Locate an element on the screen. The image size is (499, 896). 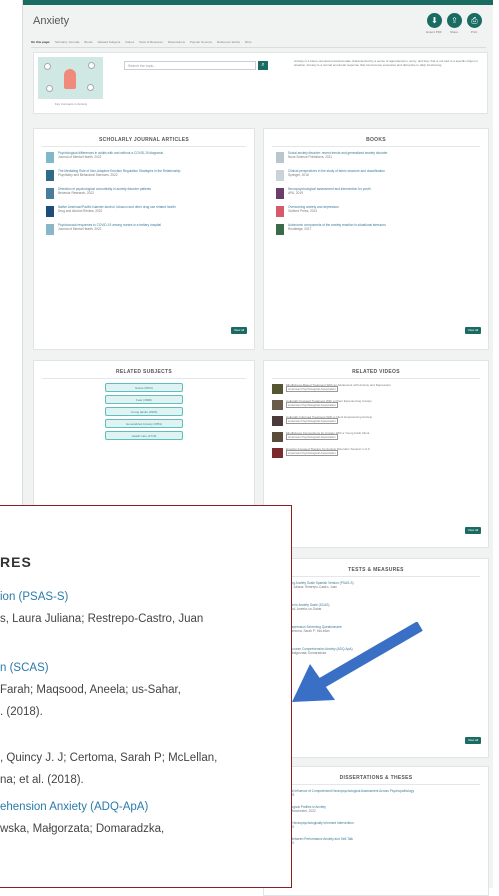
zoomed-authors: s, Laura Juliana; Restrepo-Castro, Juan is located at coordinates (102, 619).